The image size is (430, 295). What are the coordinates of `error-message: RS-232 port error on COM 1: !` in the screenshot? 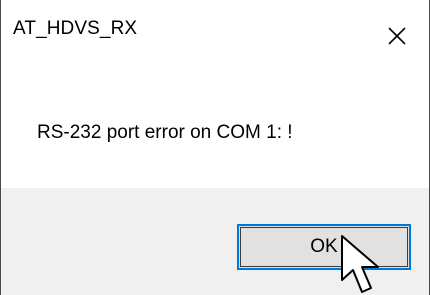 It's located at (165, 132).